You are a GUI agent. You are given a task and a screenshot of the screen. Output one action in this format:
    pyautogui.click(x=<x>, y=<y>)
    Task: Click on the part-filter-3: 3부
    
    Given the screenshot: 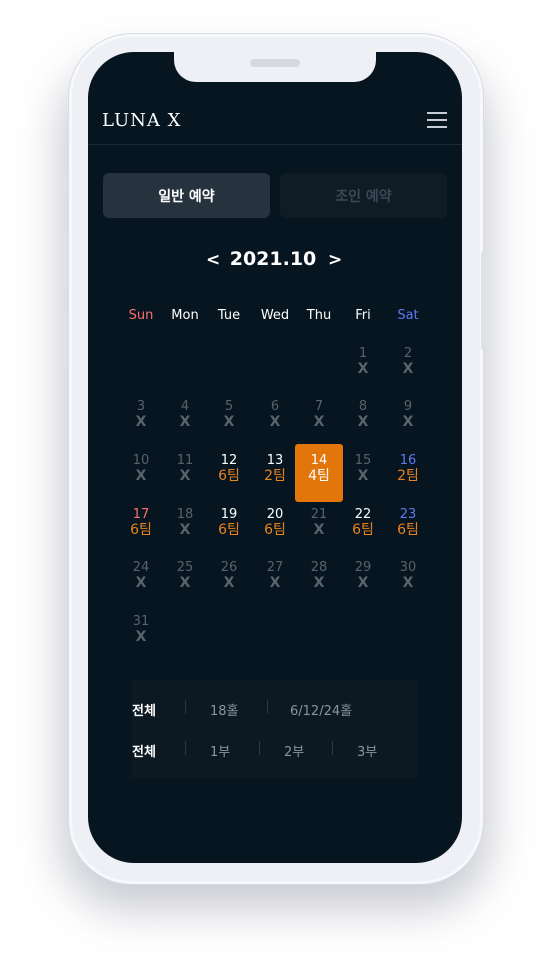 What is the action you would take?
    pyautogui.click(x=367, y=750)
    